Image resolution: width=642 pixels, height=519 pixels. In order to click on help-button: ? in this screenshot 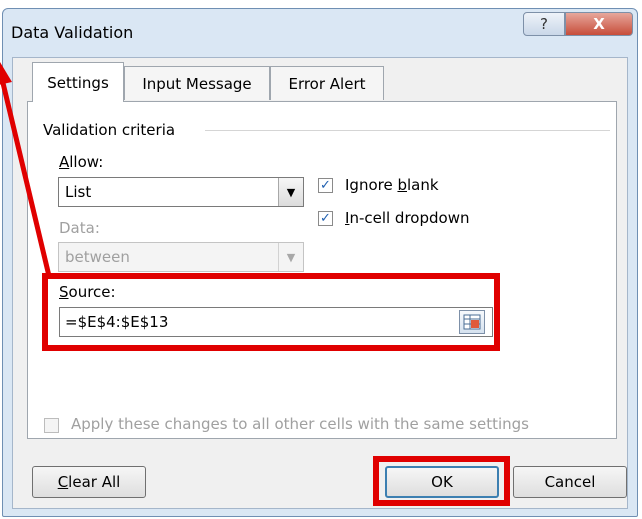, I will do `click(544, 24)`.